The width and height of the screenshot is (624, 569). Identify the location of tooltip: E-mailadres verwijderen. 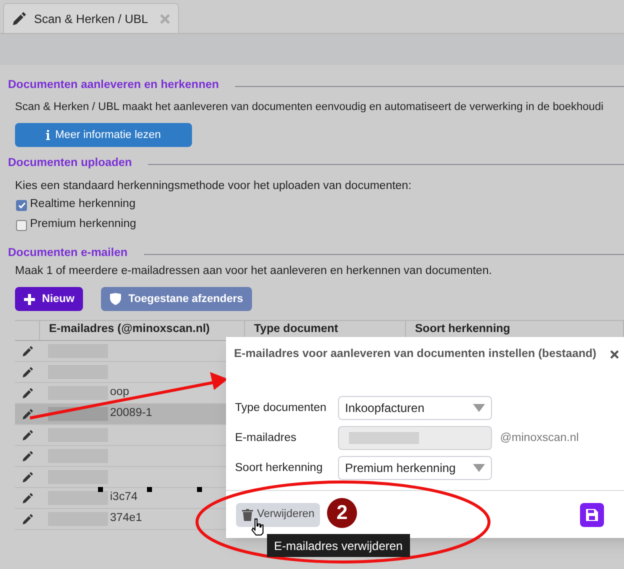
(338, 545).